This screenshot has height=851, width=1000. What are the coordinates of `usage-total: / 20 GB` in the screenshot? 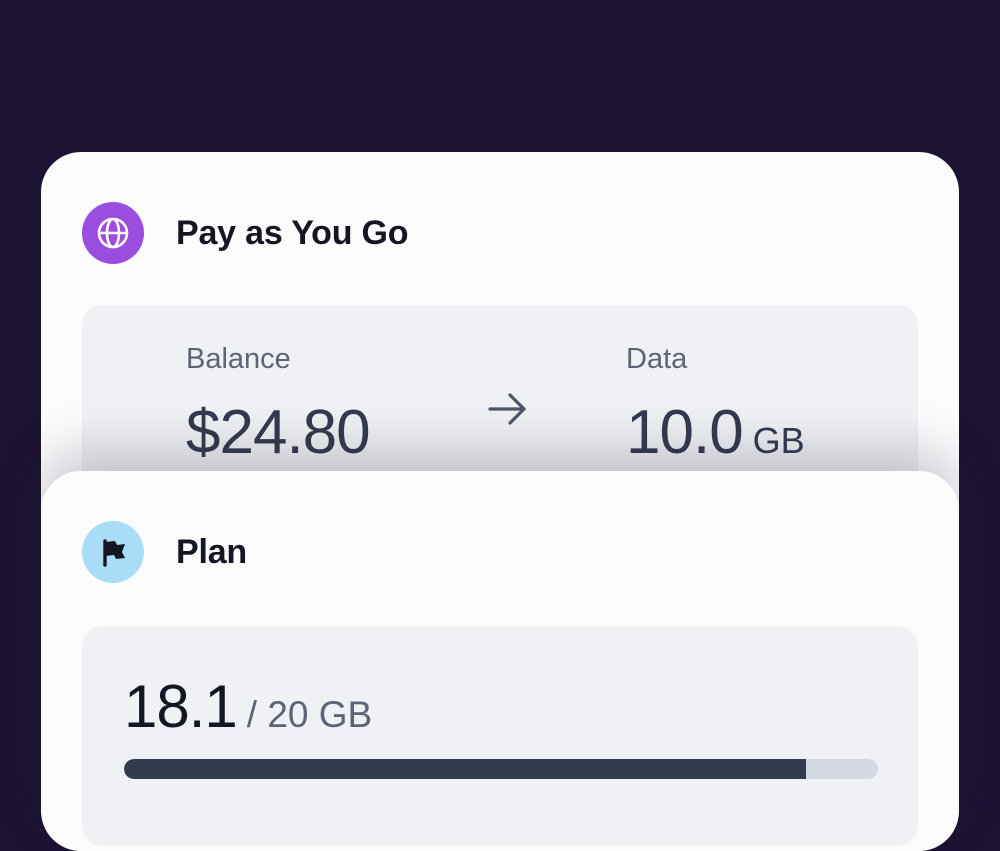 It's located at (309, 714).